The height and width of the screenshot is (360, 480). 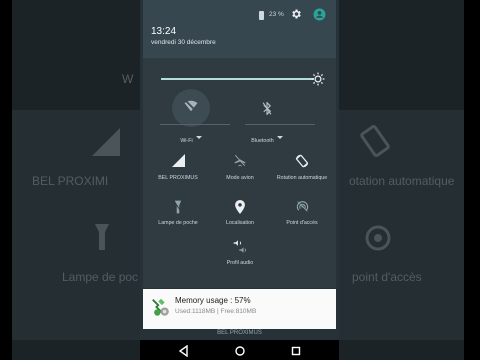 What do you see at coordinates (178, 223) in the screenshot?
I see `tile-flashlight-label: Lampe de poche` at bounding box center [178, 223].